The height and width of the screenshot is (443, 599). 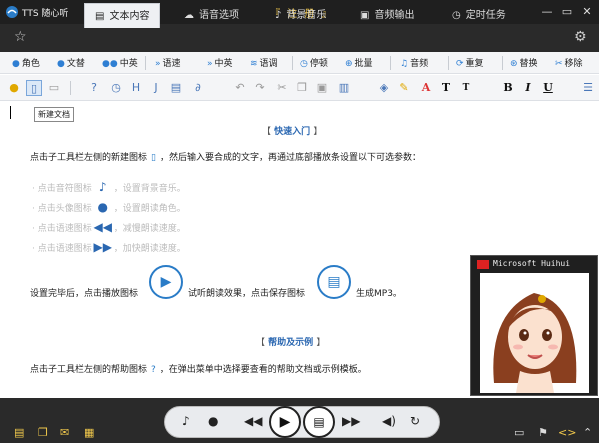 I want to click on cut-icon: ✂, so click(x=282, y=88).